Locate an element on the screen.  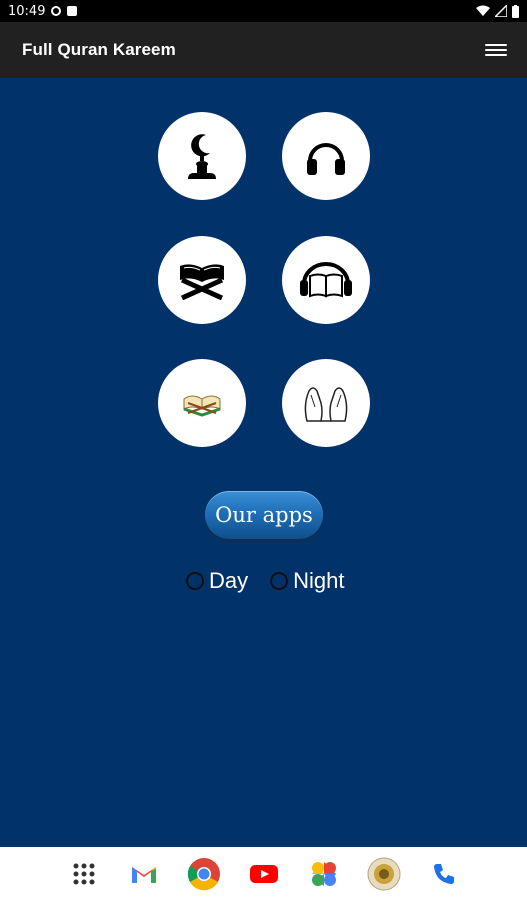
app-dock is located at coordinates (263, 873).